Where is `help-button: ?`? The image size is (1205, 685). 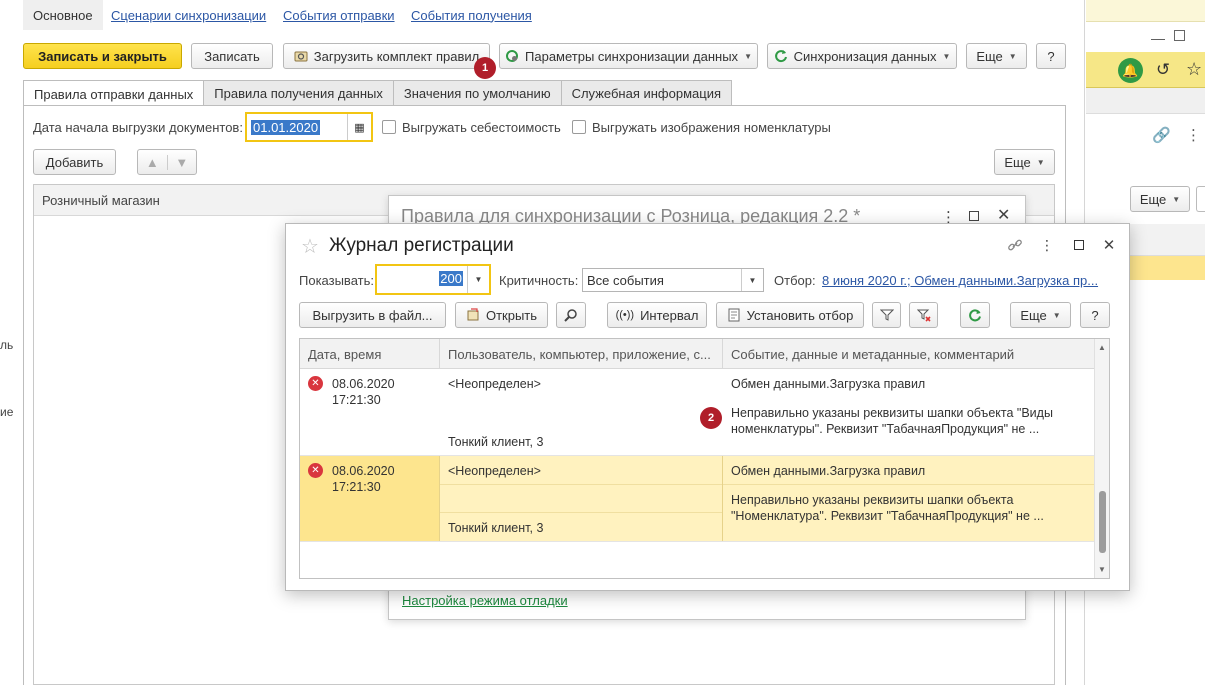
help-button: ? is located at coordinates (1051, 56).